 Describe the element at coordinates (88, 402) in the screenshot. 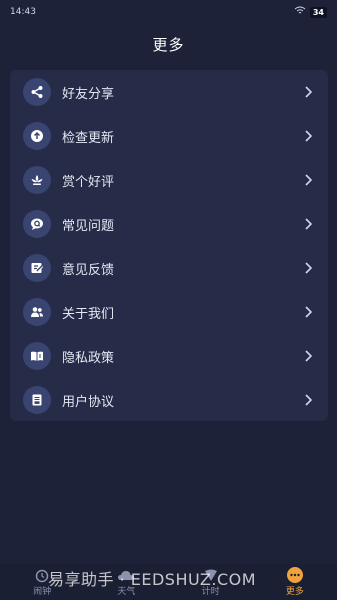

I see `menu-item-label: 用户协议` at that location.